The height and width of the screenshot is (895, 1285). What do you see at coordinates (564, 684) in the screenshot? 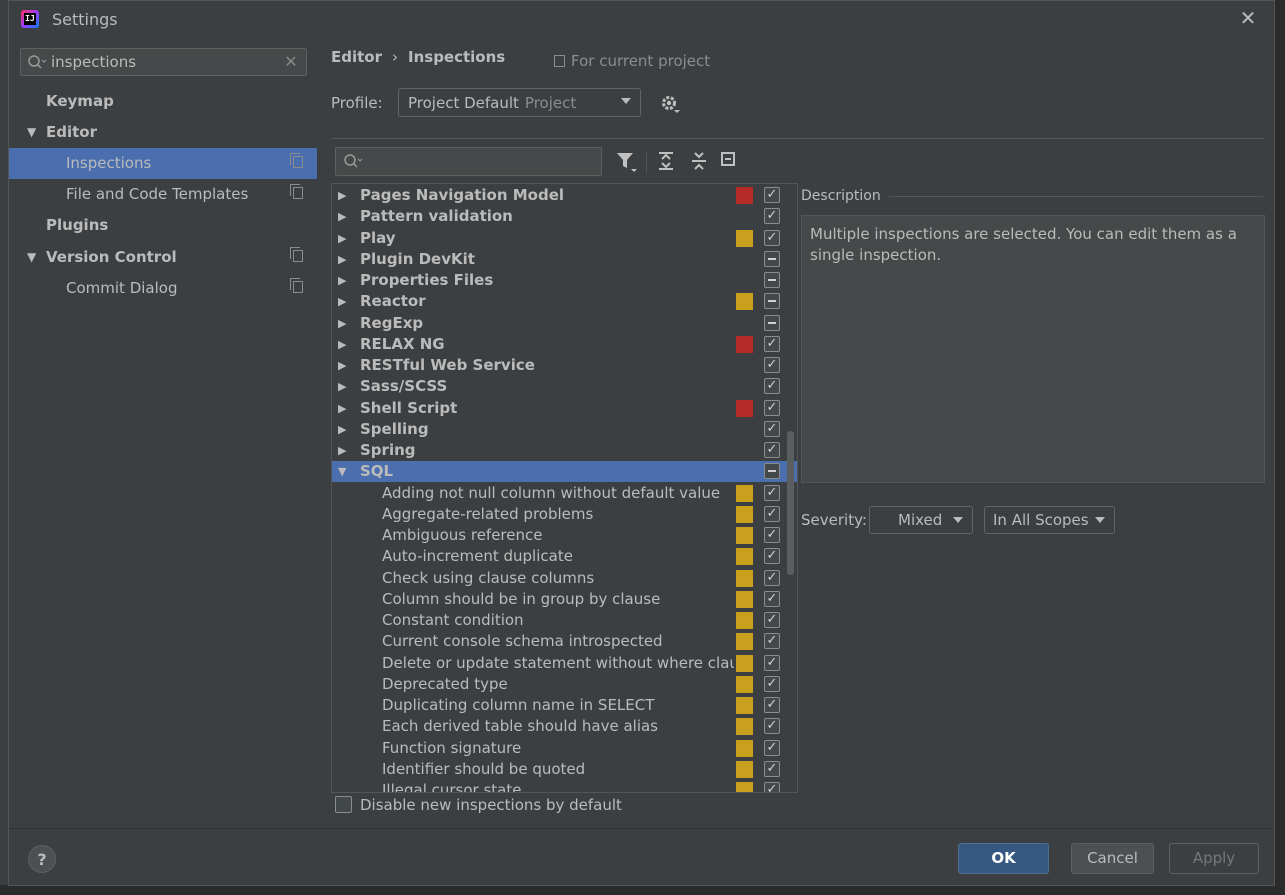
I see `inspection-row: Deprecated type ✓` at bounding box center [564, 684].